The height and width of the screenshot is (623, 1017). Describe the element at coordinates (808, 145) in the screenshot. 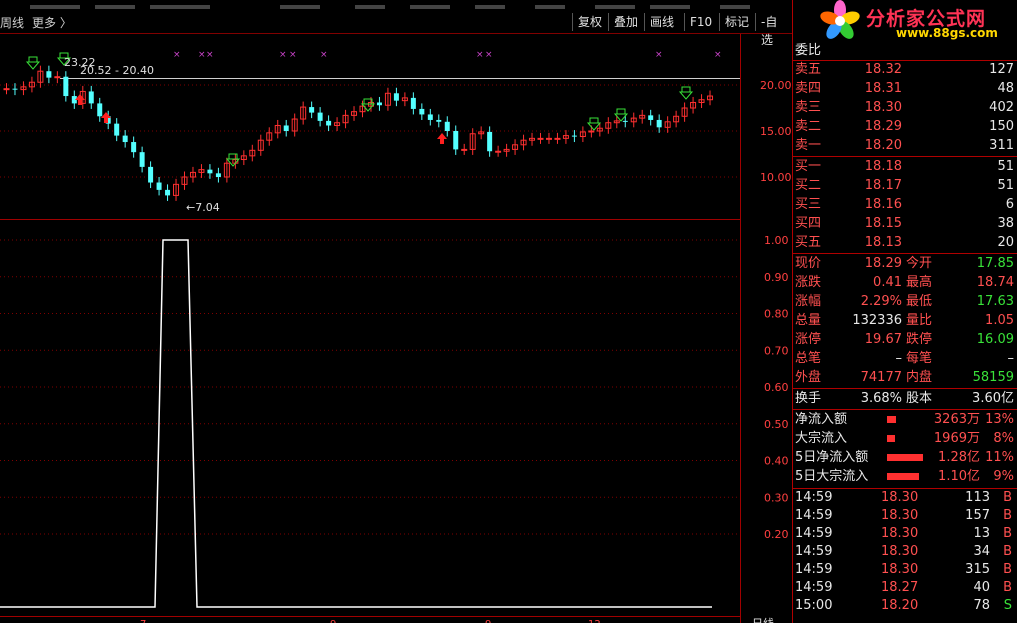

I see `ask-level-label: 卖一` at that location.